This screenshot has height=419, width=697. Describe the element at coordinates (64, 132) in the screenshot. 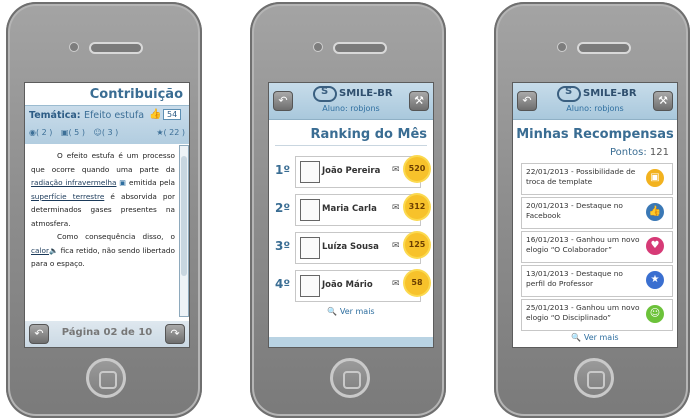

I see `image-icon: ▣` at that location.